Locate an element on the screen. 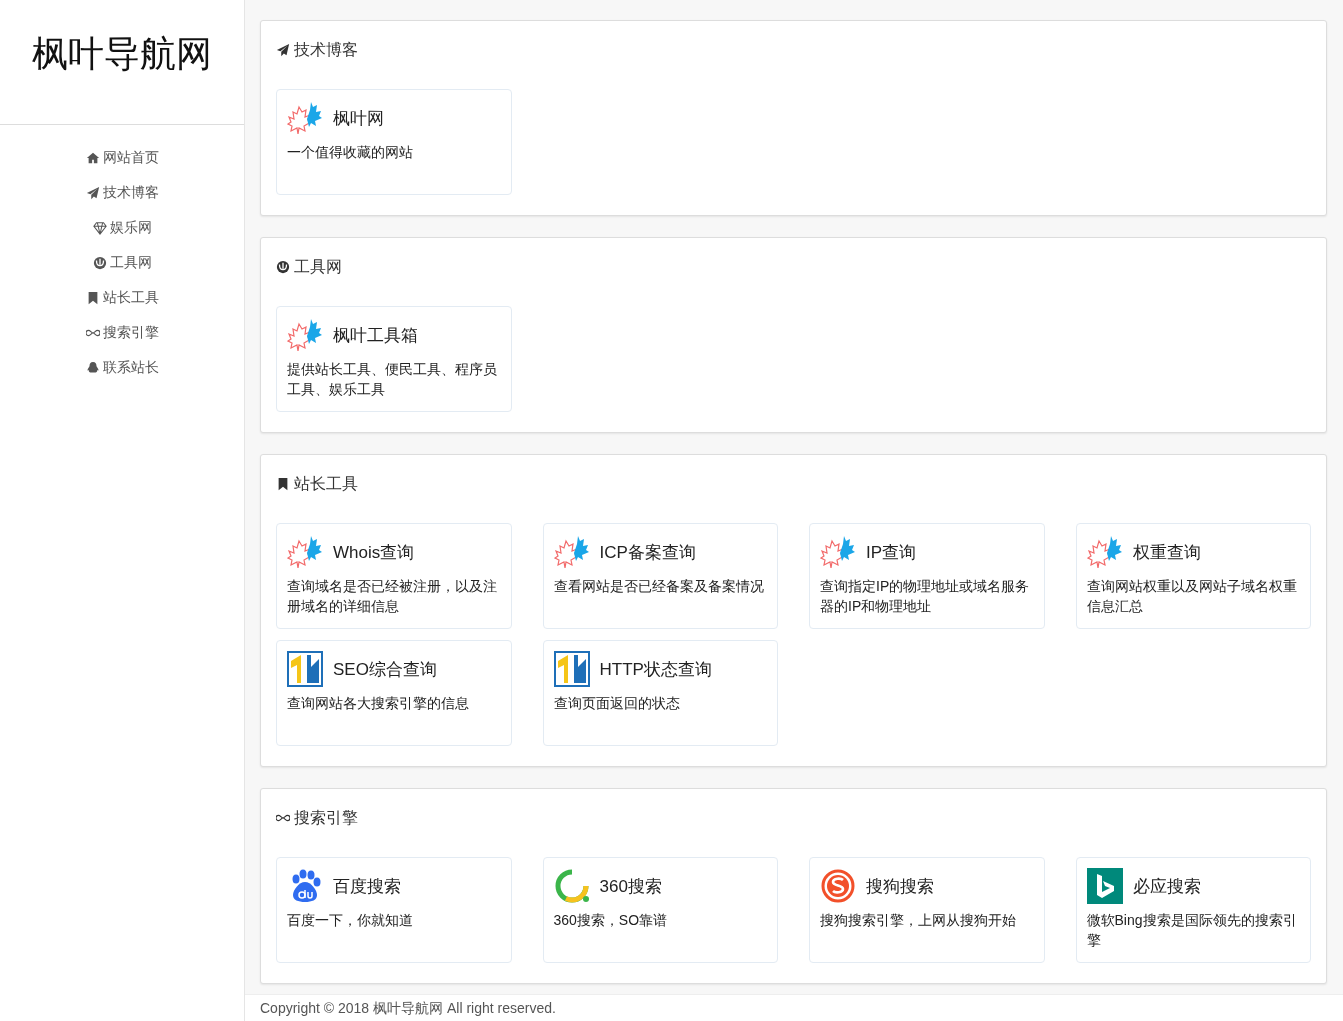 The width and height of the screenshot is (1343, 1021). site-card: SEO综合查询 查询网站各大搜索引擎的信息 is located at coordinates (394, 693).